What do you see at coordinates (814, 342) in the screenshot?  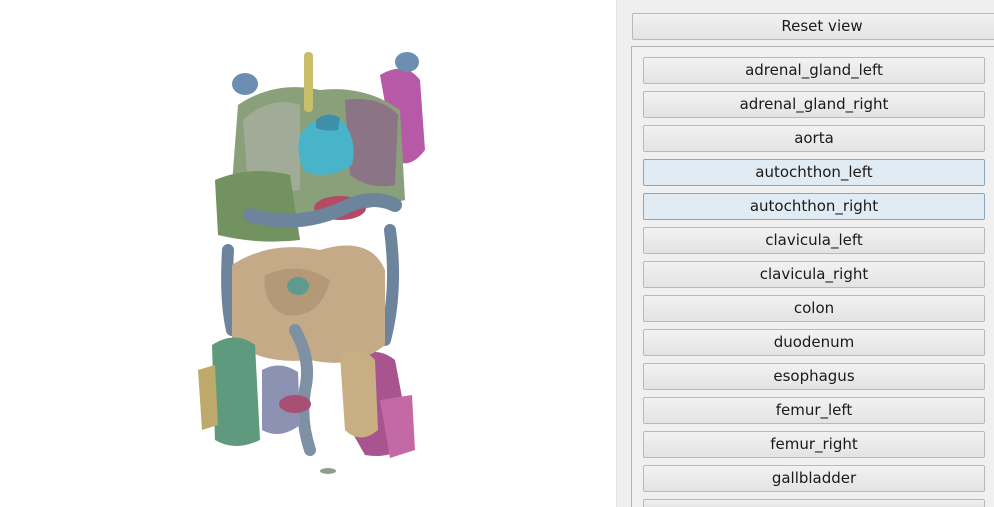 I see `structure-button: duodenum` at bounding box center [814, 342].